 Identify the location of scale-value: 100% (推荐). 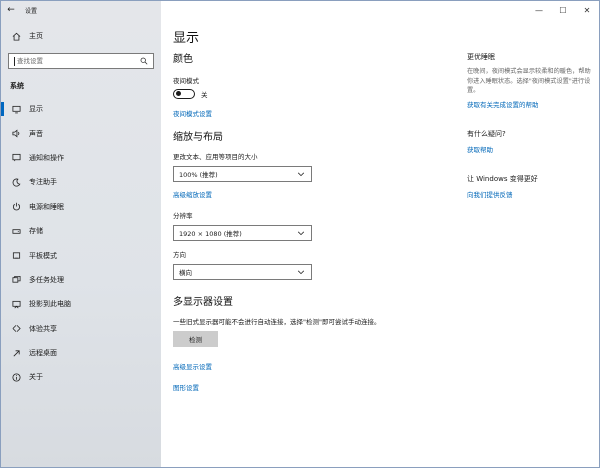
(198, 175).